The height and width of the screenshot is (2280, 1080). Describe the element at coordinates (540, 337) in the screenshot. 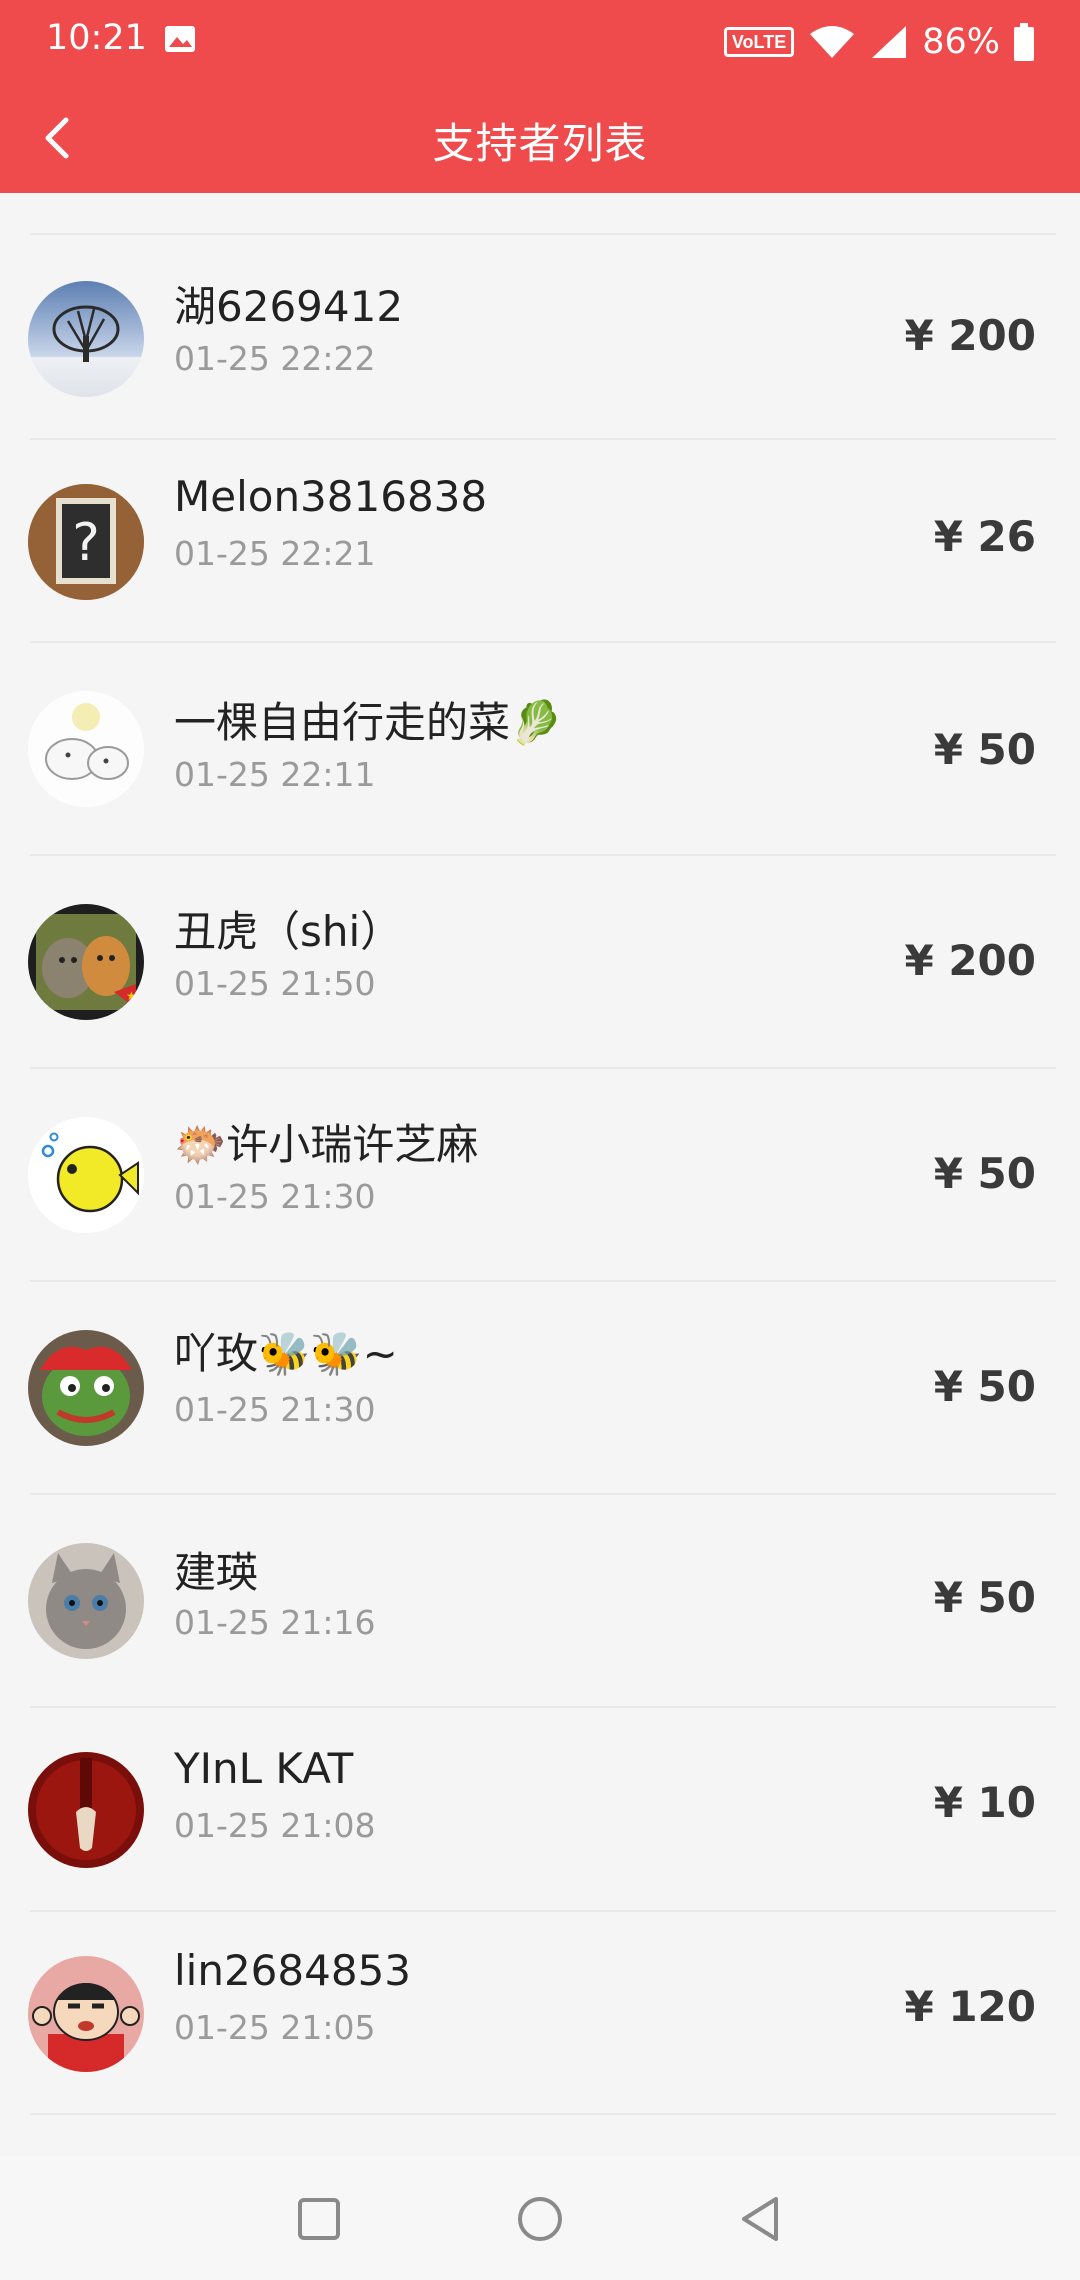

I see `supporter-row: 湖6269412 01-25 22:22 ¥ 200` at that location.